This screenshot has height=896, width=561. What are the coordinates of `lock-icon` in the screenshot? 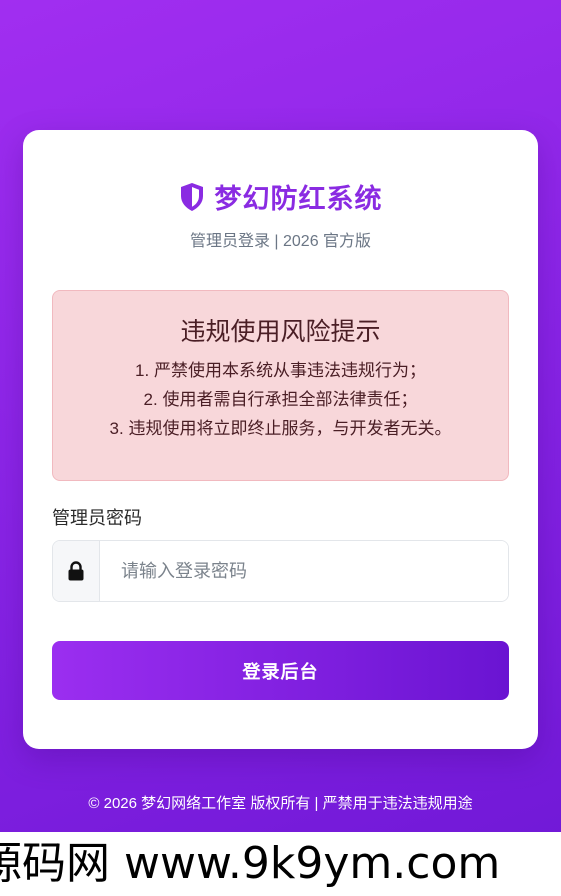 It's located at (76, 571).